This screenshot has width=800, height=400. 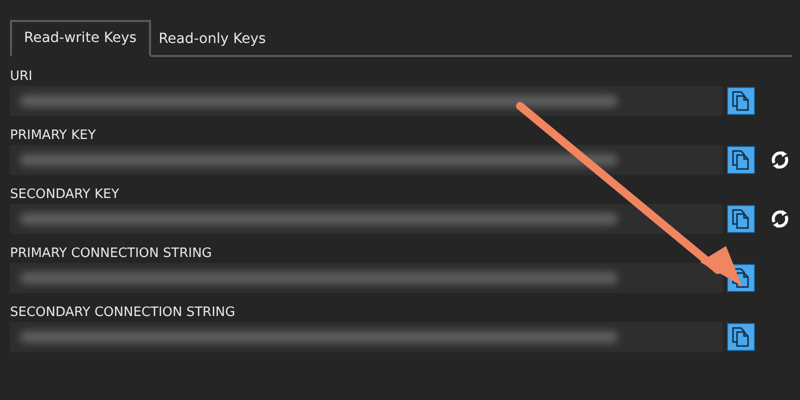 I want to click on field-label: PRIMARY CONNECTION STRING, so click(x=111, y=254).